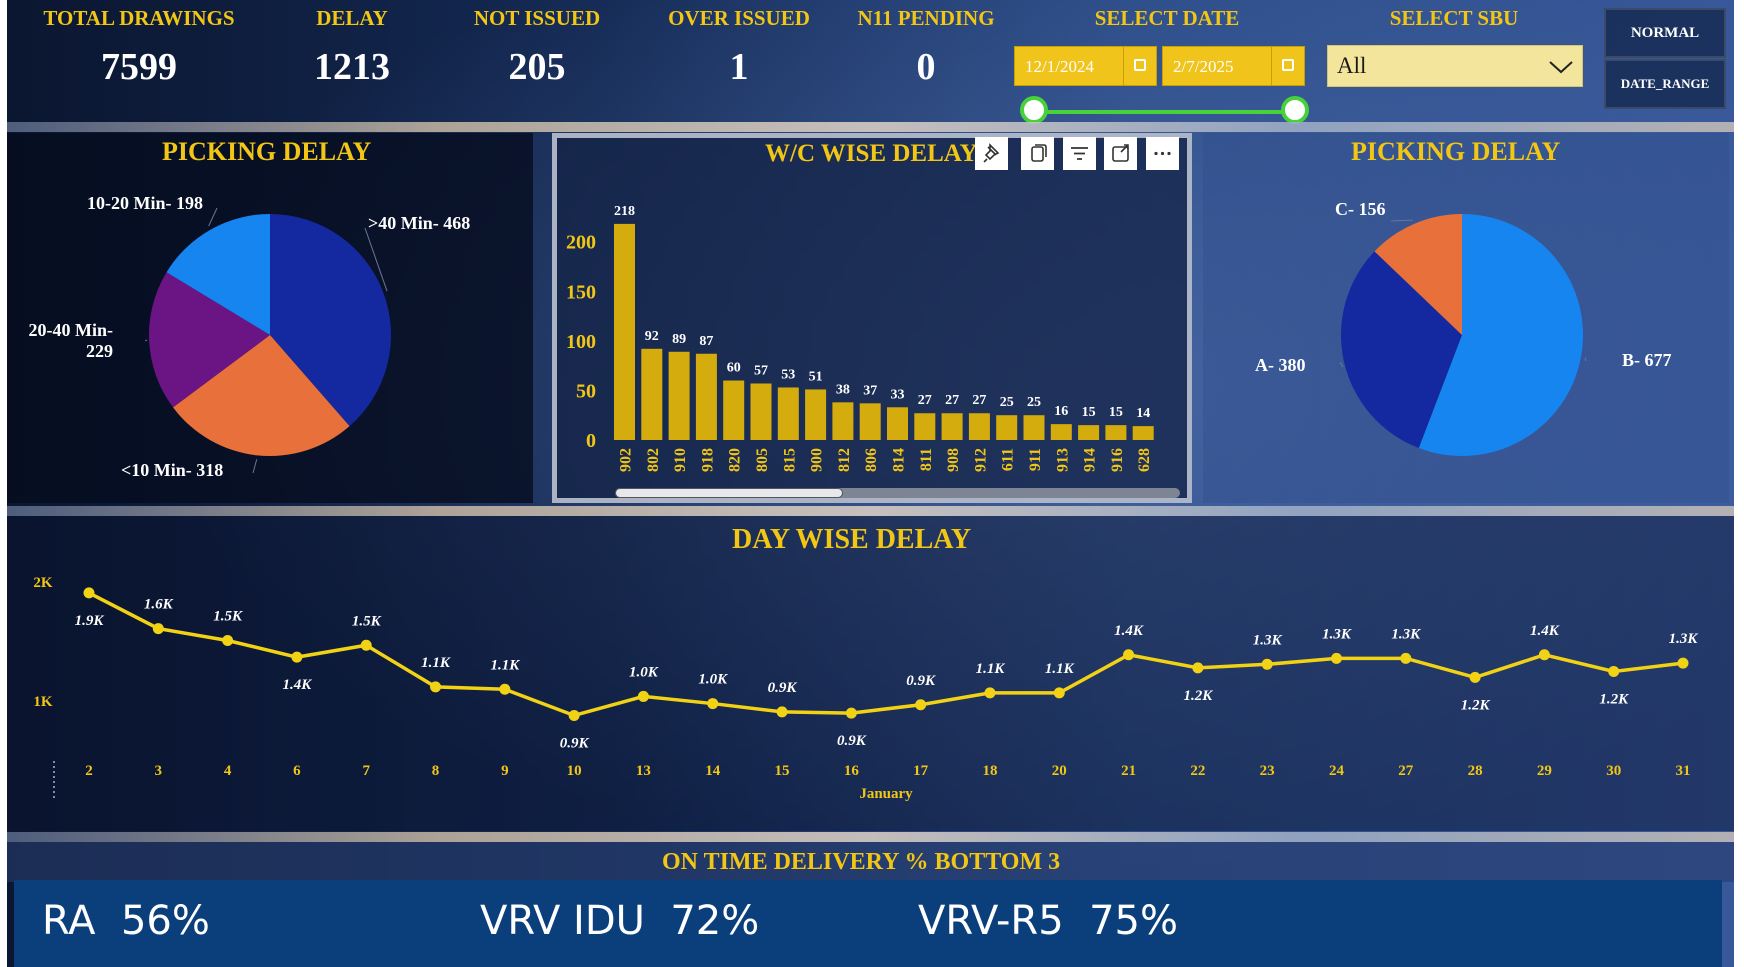 The image size is (1744, 967). Describe the element at coordinates (1406, 771) in the screenshot. I see `x-tick-label: 27` at that location.